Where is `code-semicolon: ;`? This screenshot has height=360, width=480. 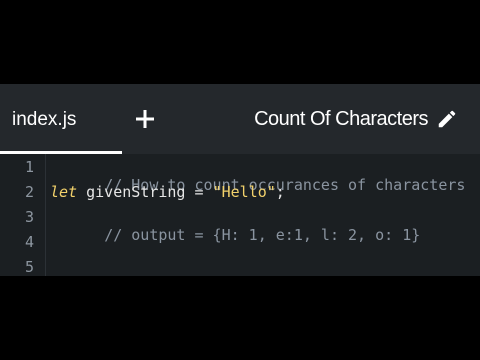 code-semicolon: ; is located at coordinates (280, 192).